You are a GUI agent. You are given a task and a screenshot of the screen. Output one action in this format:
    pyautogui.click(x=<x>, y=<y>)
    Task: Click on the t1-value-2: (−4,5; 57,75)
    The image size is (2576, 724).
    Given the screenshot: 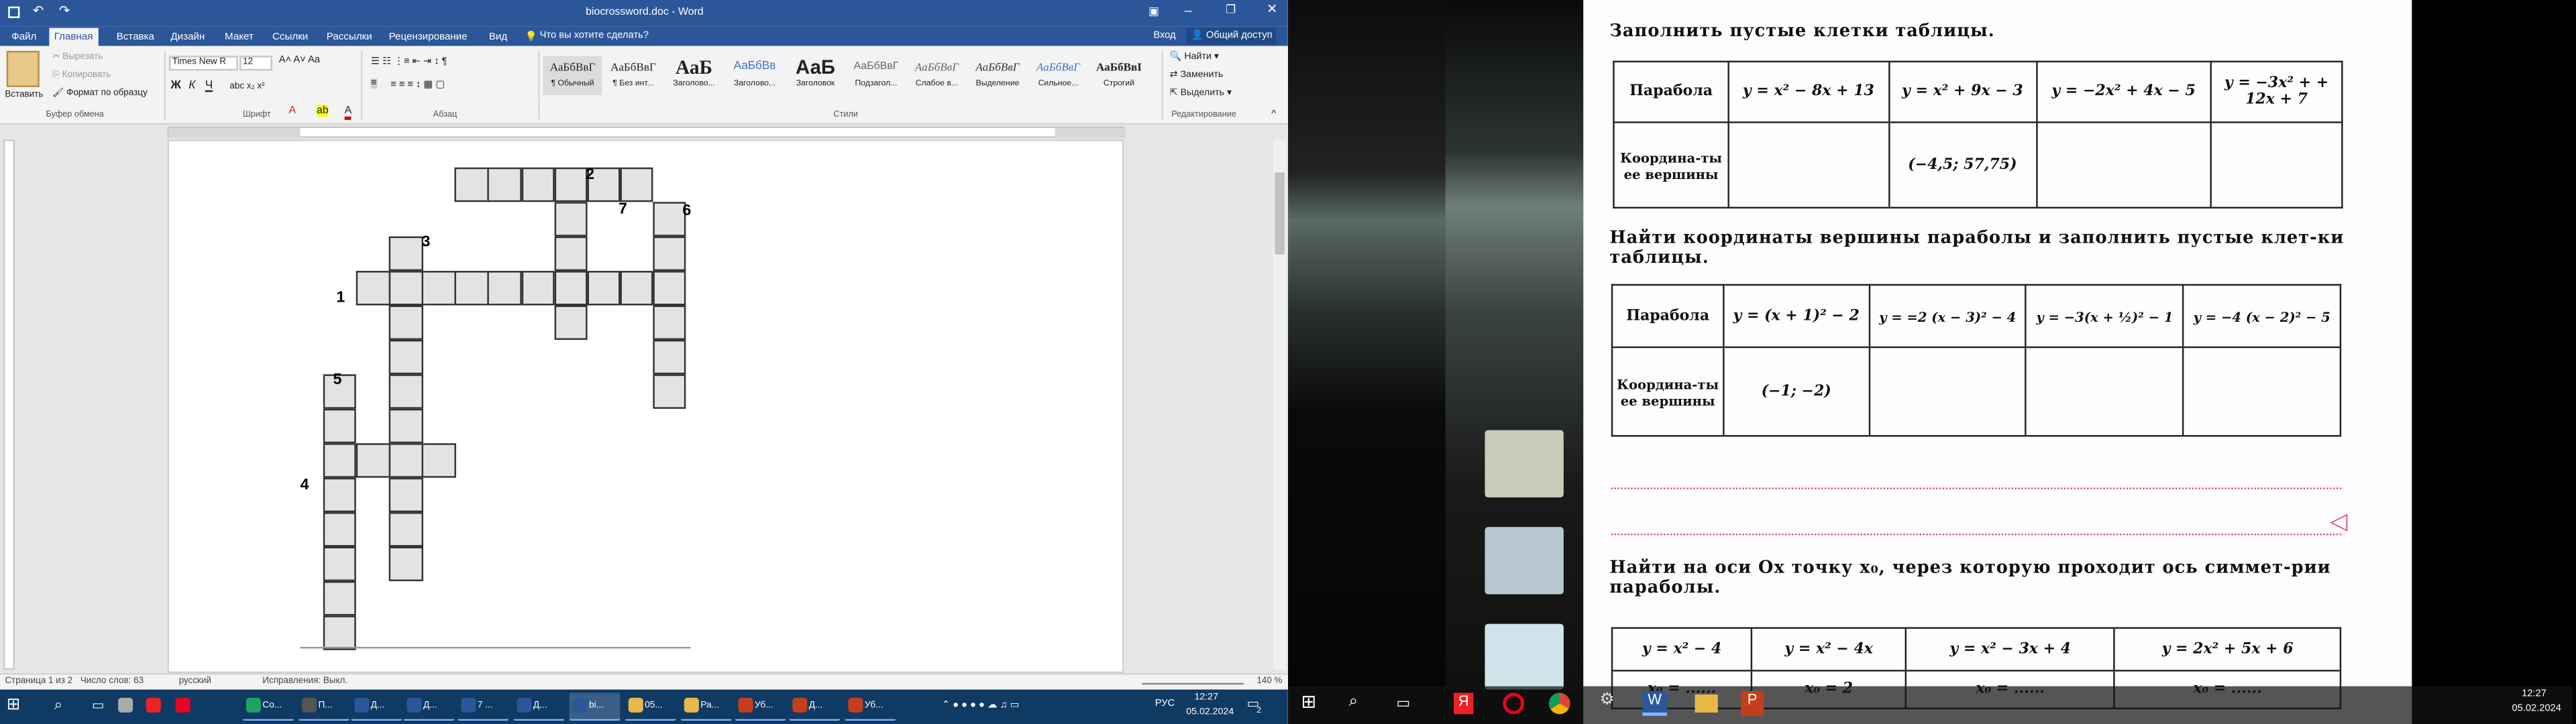 What is the action you would take?
    pyautogui.click(x=1962, y=165)
    